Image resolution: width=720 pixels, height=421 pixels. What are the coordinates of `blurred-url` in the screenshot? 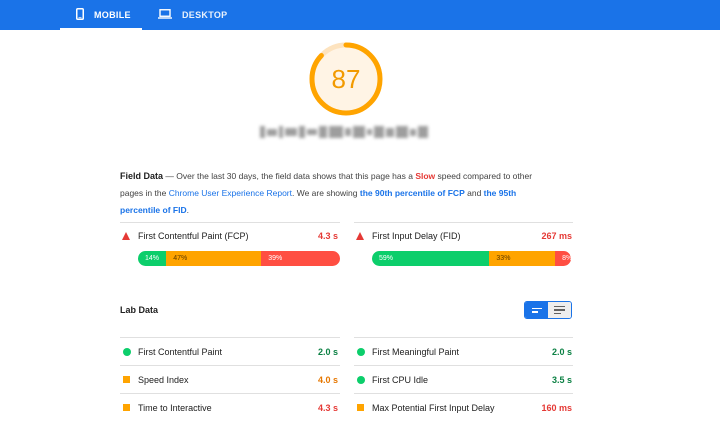 It's located at (346, 132).